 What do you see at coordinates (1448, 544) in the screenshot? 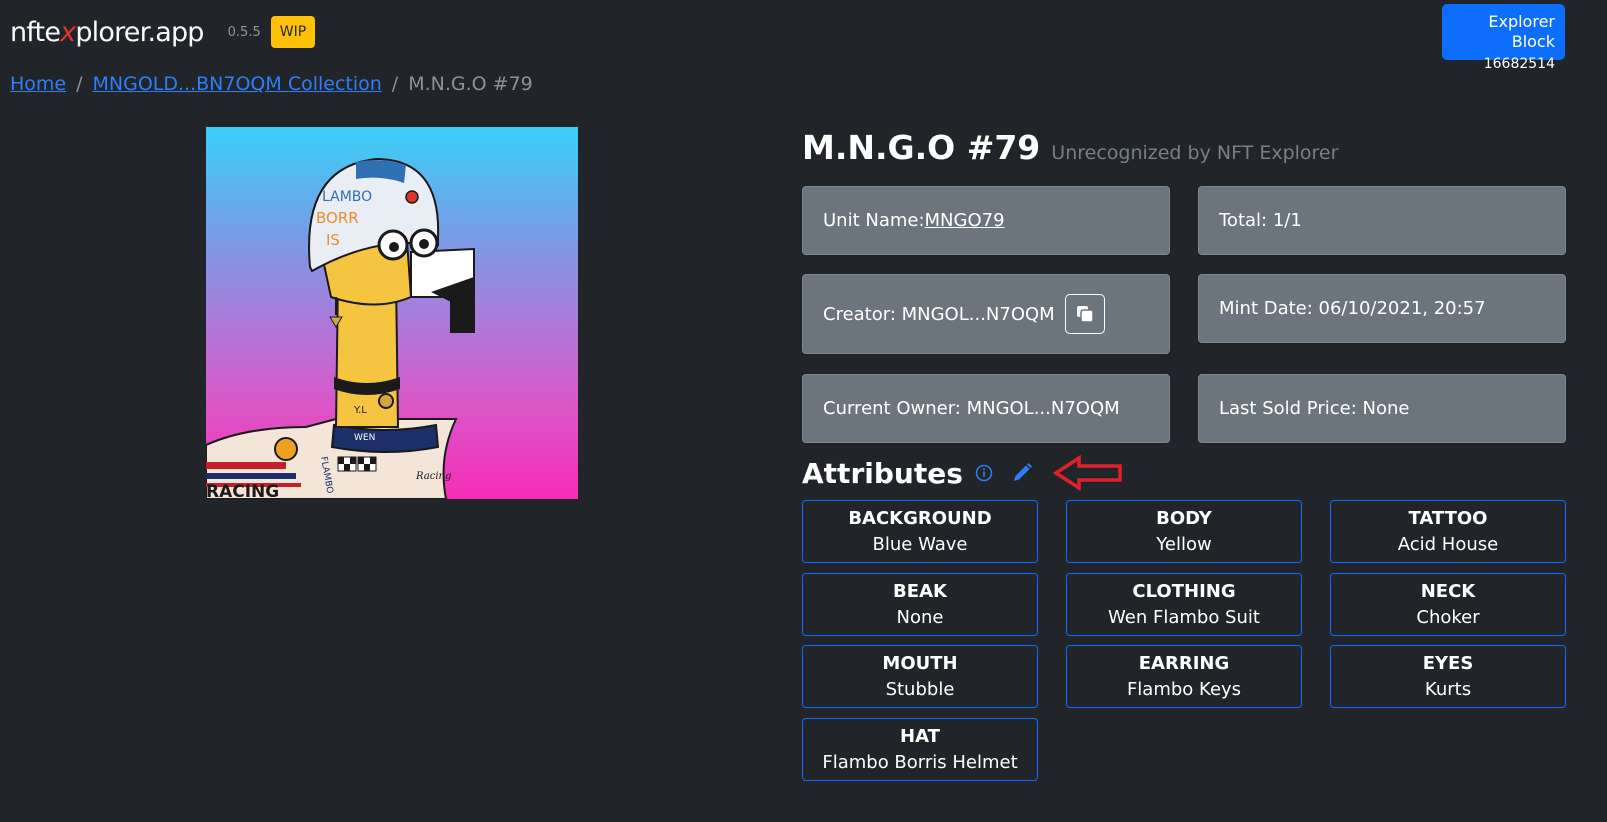
I see `attribute-value: Acid House` at bounding box center [1448, 544].